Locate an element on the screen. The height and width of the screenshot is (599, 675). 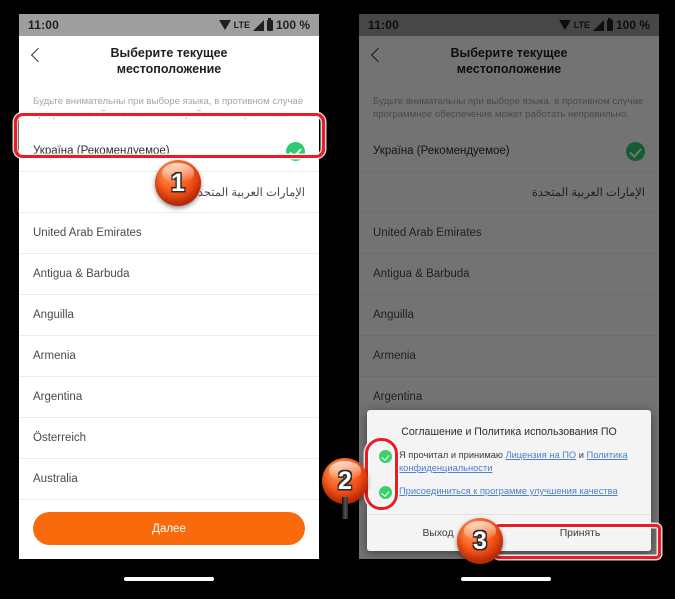
consent-conjunction: и is located at coordinates (581, 455).